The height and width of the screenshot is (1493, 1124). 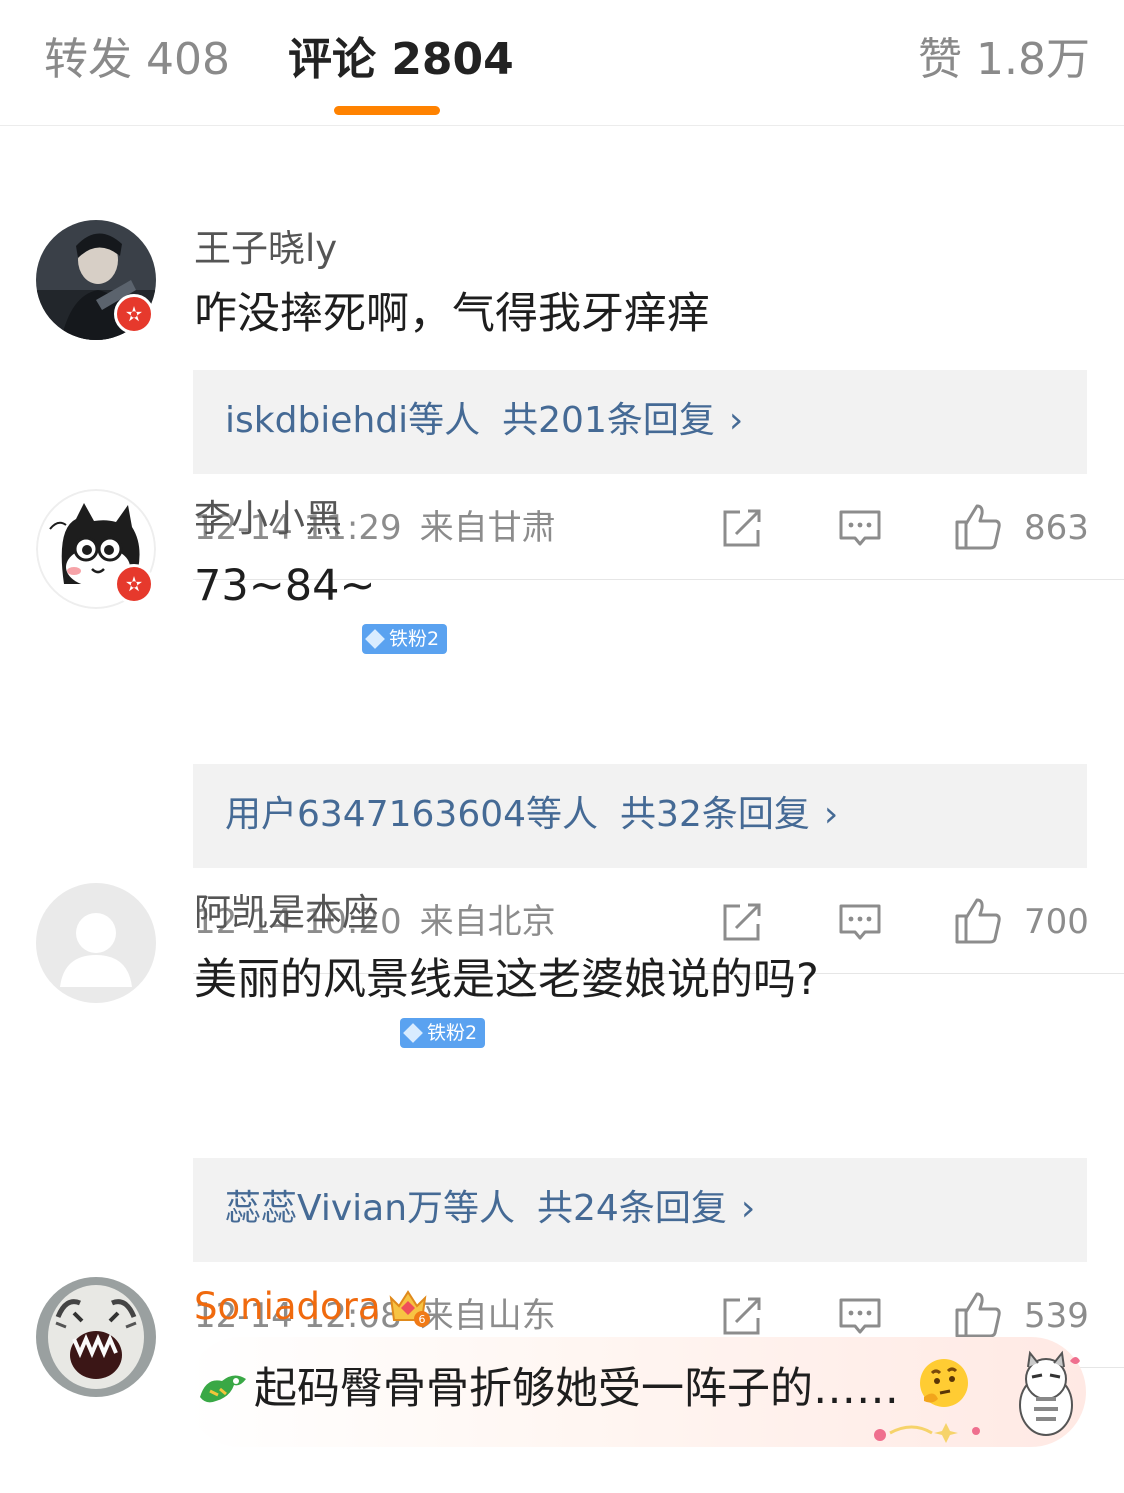 What do you see at coordinates (265, 249) in the screenshot?
I see `comment-username: 王子晓ly` at bounding box center [265, 249].